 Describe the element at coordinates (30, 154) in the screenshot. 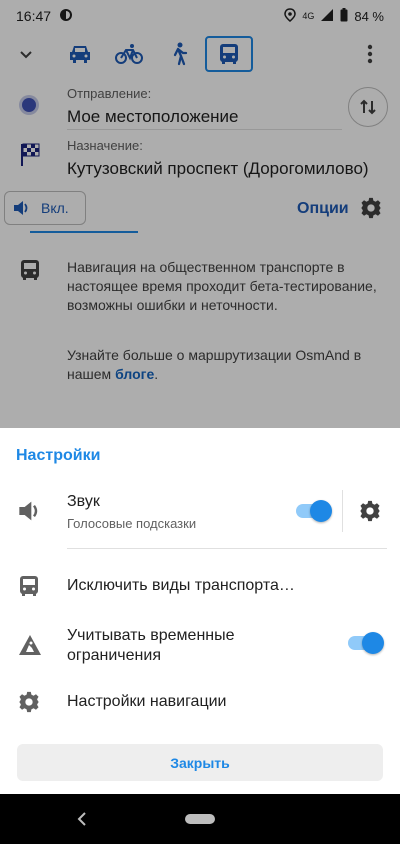

I see `destination-flag-icon` at that location.